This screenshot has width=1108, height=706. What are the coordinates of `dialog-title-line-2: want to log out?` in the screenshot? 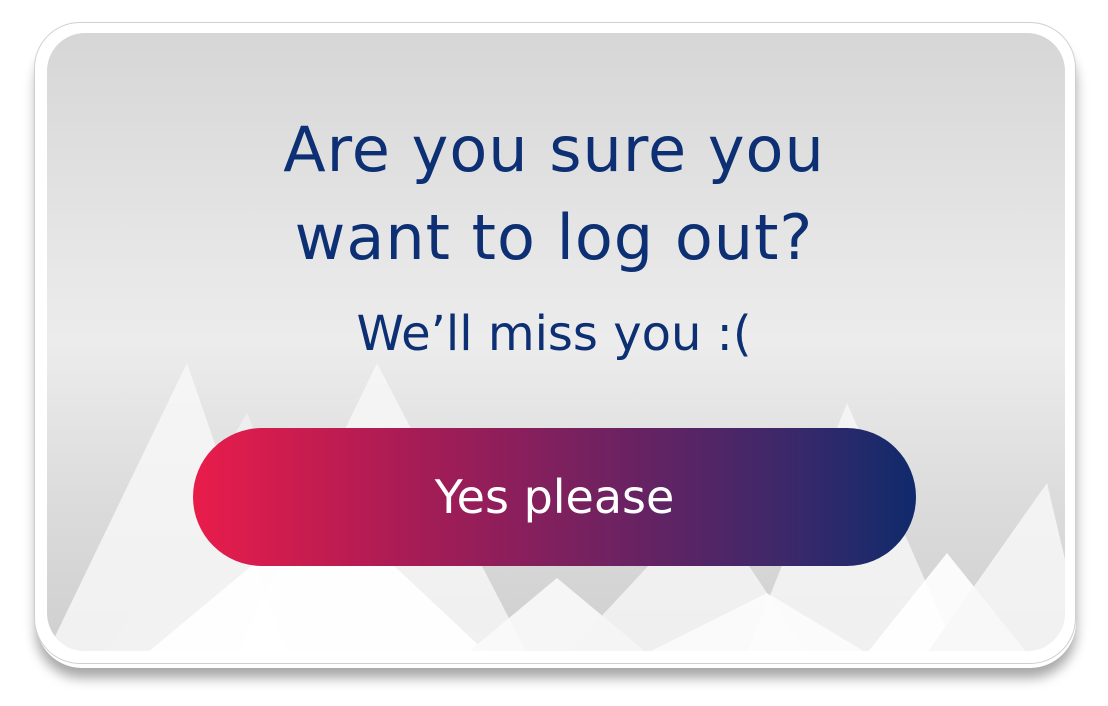 It's located at (554, 237).